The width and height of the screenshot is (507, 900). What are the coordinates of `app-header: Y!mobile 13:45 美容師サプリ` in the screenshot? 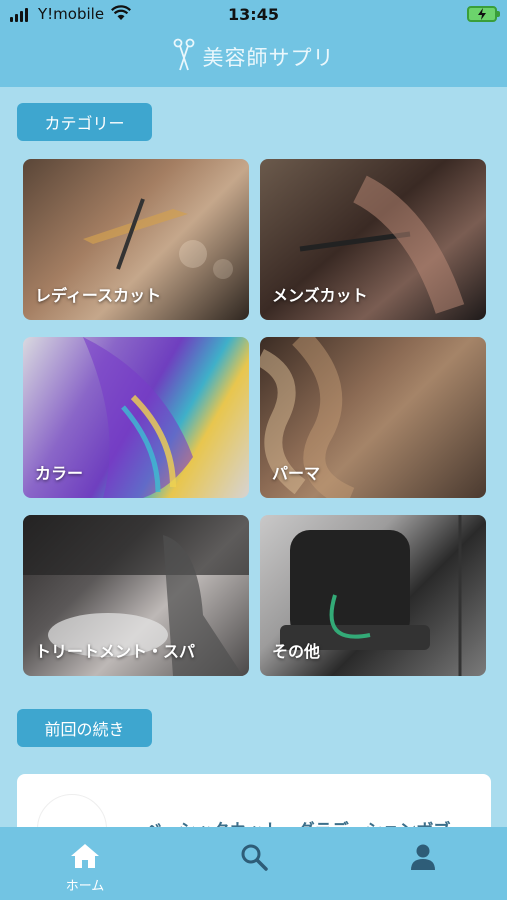 It's located at (253, 43).